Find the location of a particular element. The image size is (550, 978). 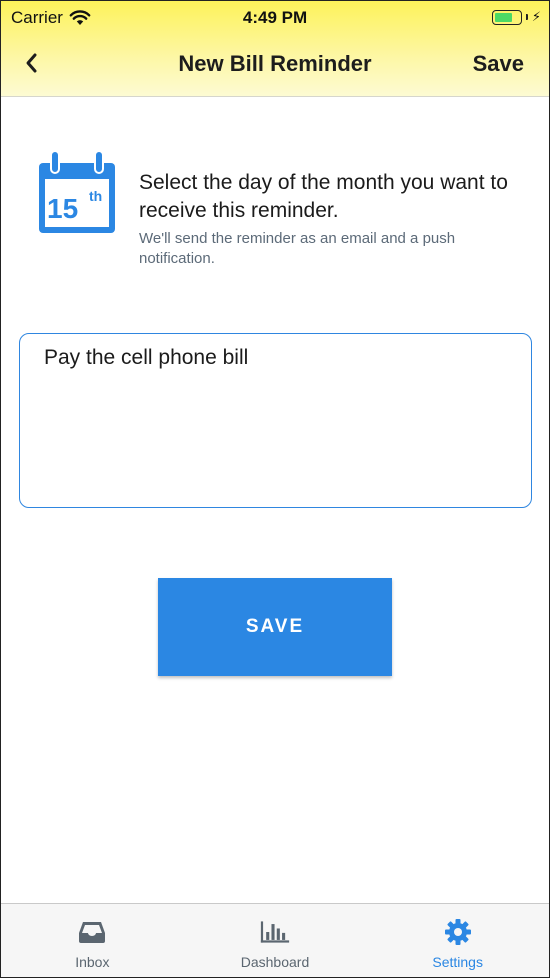

gear-icon is located at coordinates (458, 932).